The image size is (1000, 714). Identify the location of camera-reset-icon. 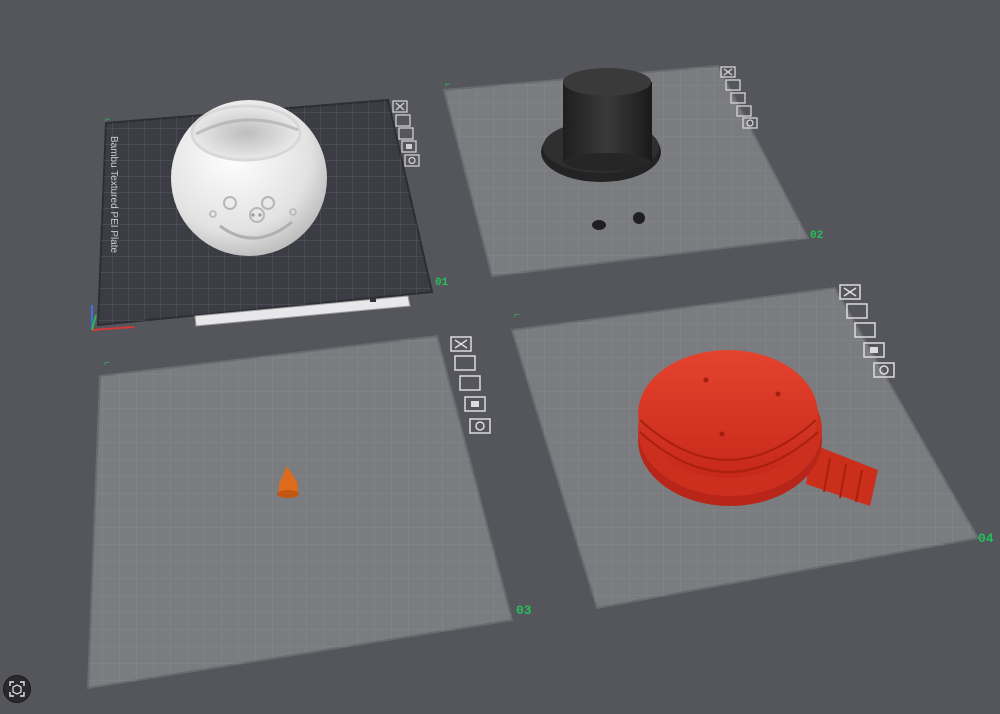
(17, 689).